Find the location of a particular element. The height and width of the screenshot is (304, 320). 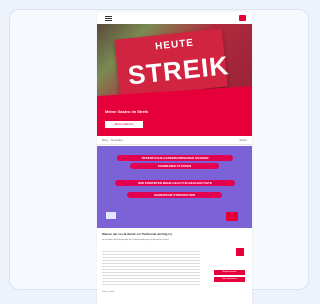

info-button: Jetzt informieren is located at coordinates (229, 279).